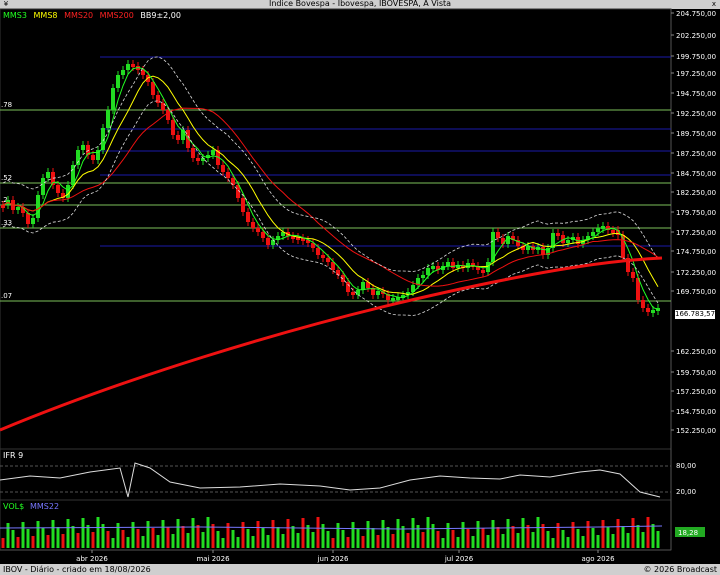 This screenshot has height=575, width=720. Describe the element at coordinates (459, 559) in the screenshot. I see `month-label: jul 2026` at that location.